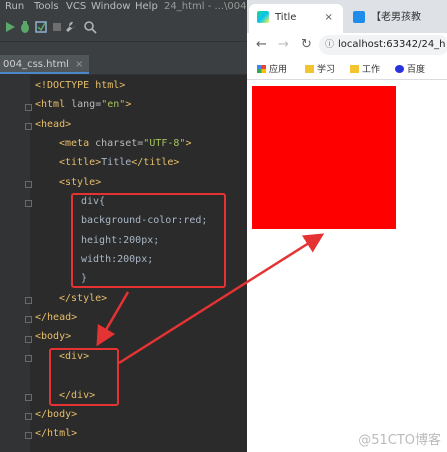  What do you see at coordinates (261, 44) in the screenshot?
I see `back-arrow-icon: ←` at bounding box center [261, 44].